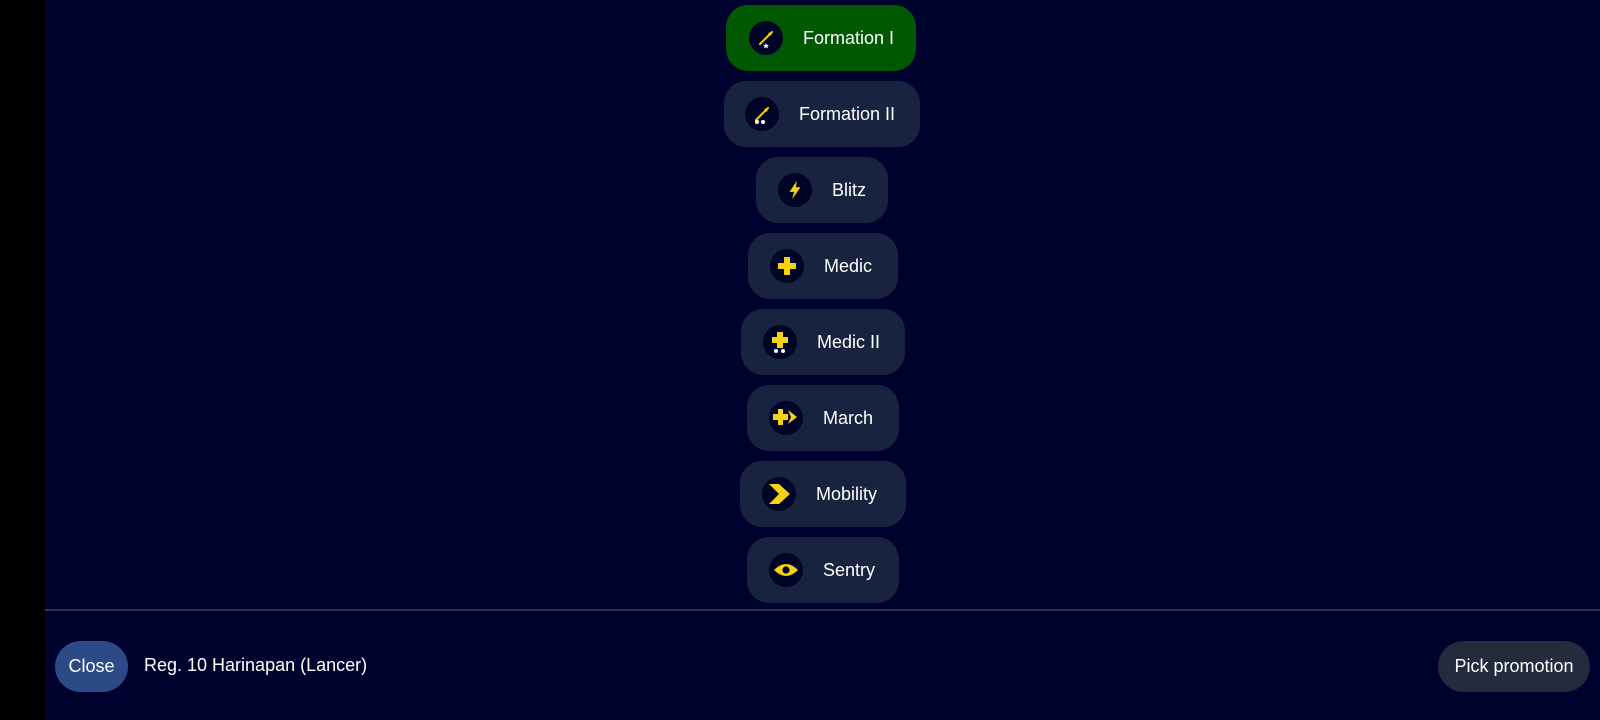  I want to click on promotion-medic: Medic, so click(823, 266).